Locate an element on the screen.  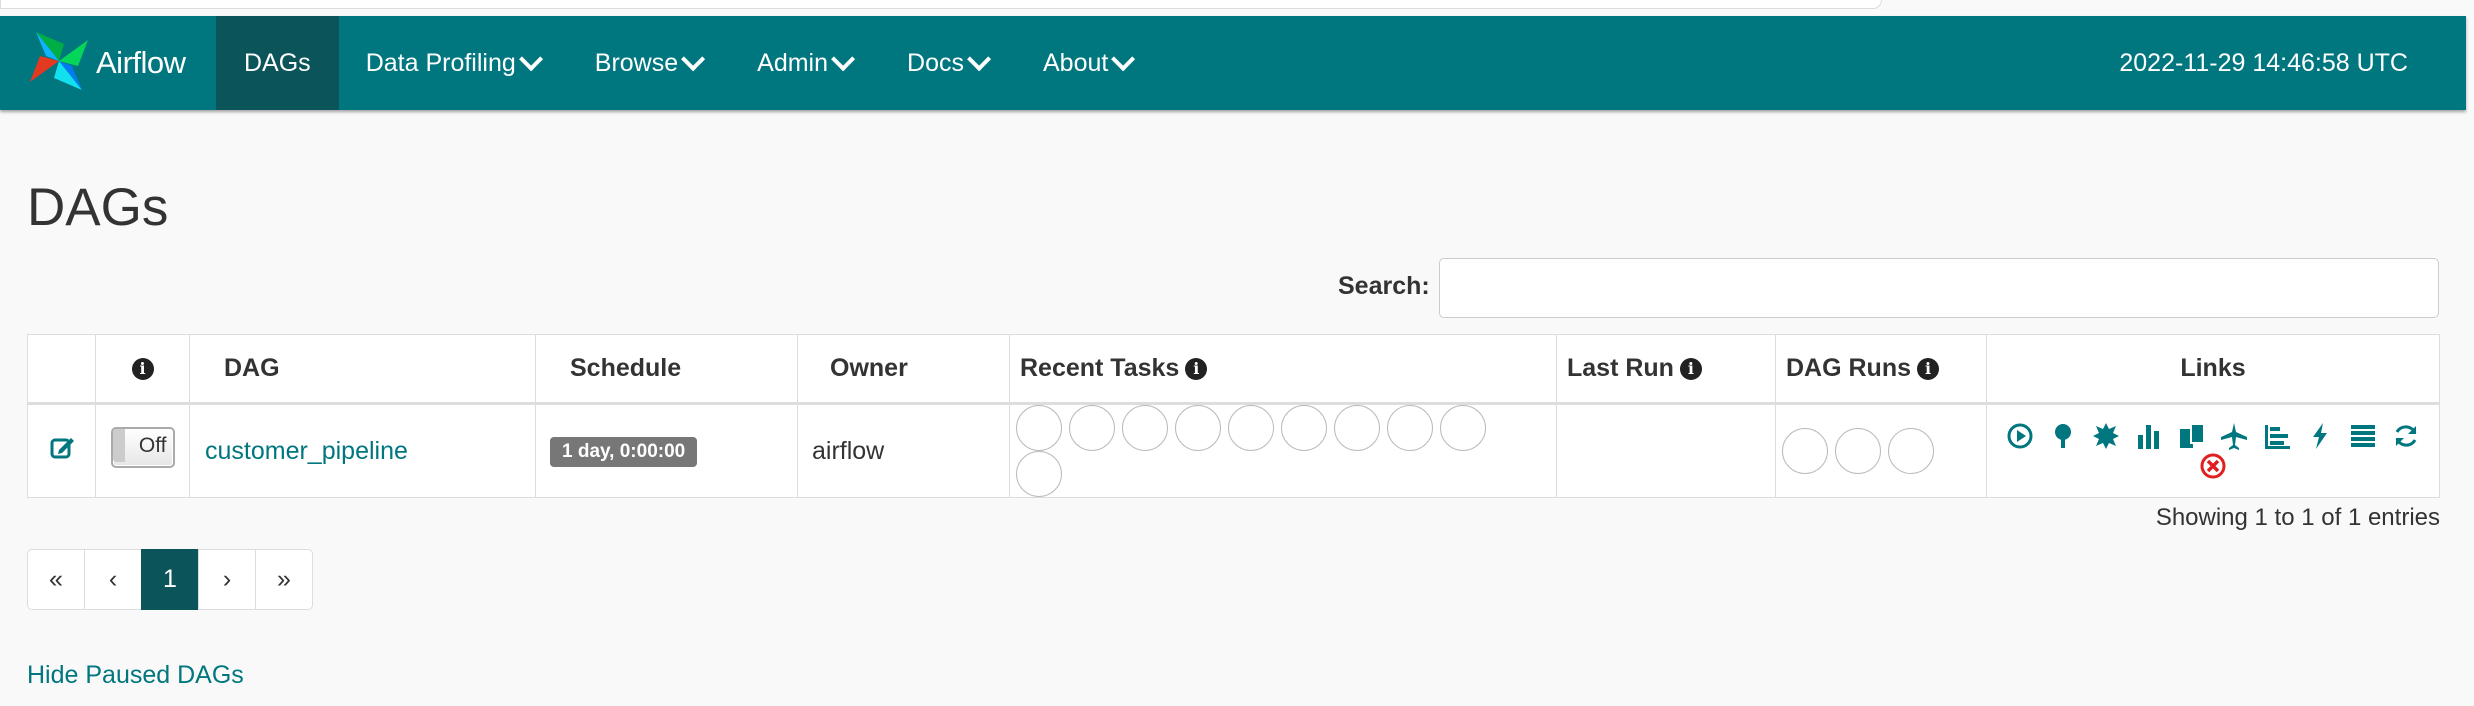
schedule-cell: 1 day, 0:00:00 is located at coordinates (666, 450).